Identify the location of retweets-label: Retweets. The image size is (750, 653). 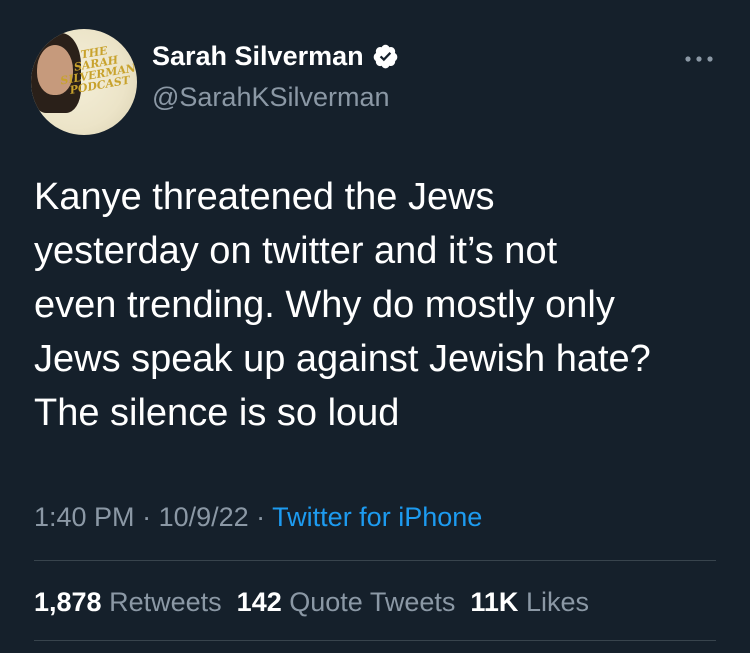
(165, 602).